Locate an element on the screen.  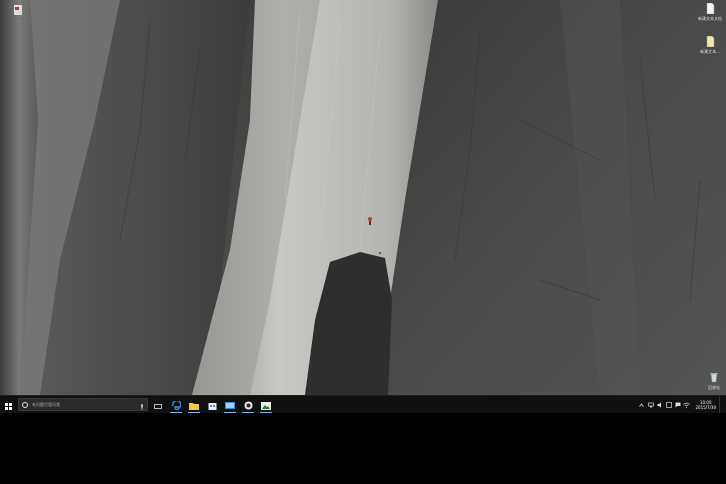
taskbar-file-explorer is located at coordinates (194, 404).